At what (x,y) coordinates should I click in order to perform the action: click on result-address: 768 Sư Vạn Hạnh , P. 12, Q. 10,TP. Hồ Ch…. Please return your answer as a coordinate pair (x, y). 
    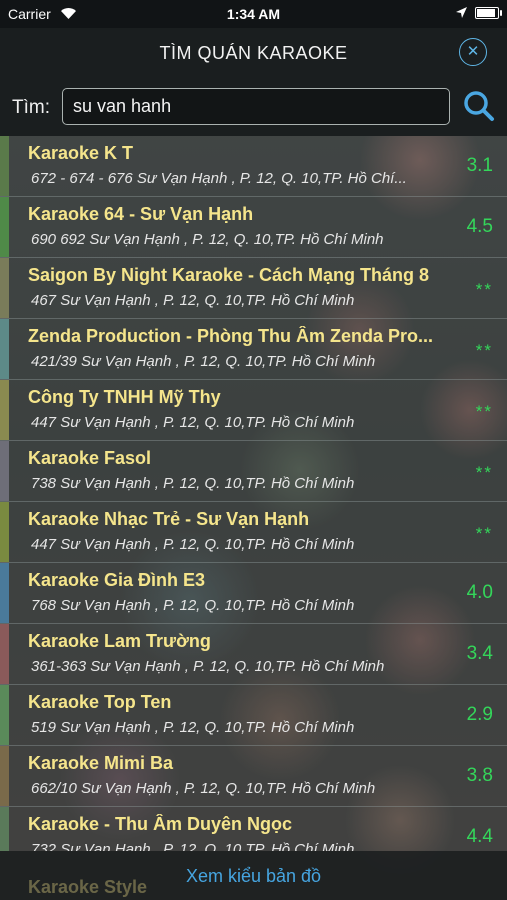
    Looking at the image, I should click on (193, 605).